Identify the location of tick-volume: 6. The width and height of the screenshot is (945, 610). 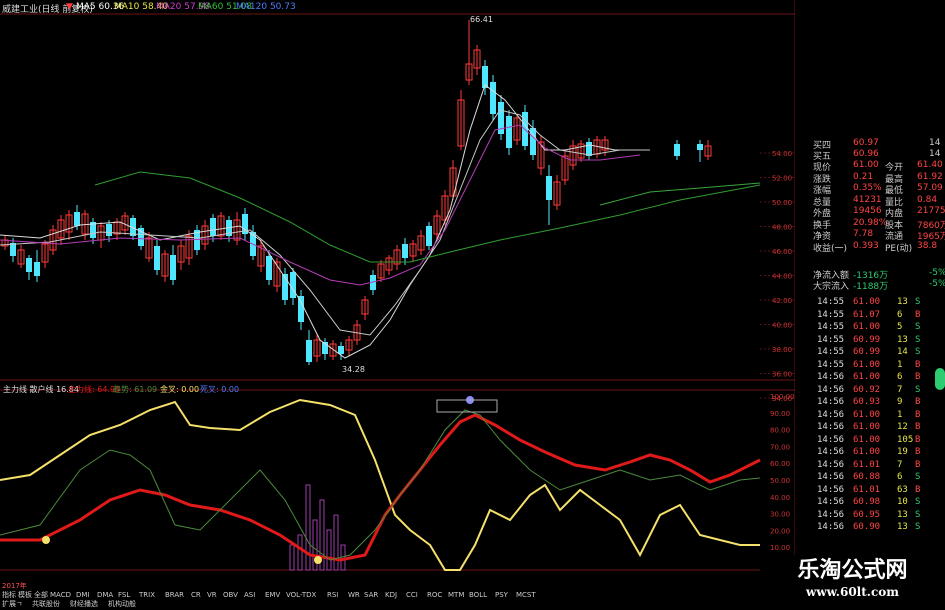
(900, 477).